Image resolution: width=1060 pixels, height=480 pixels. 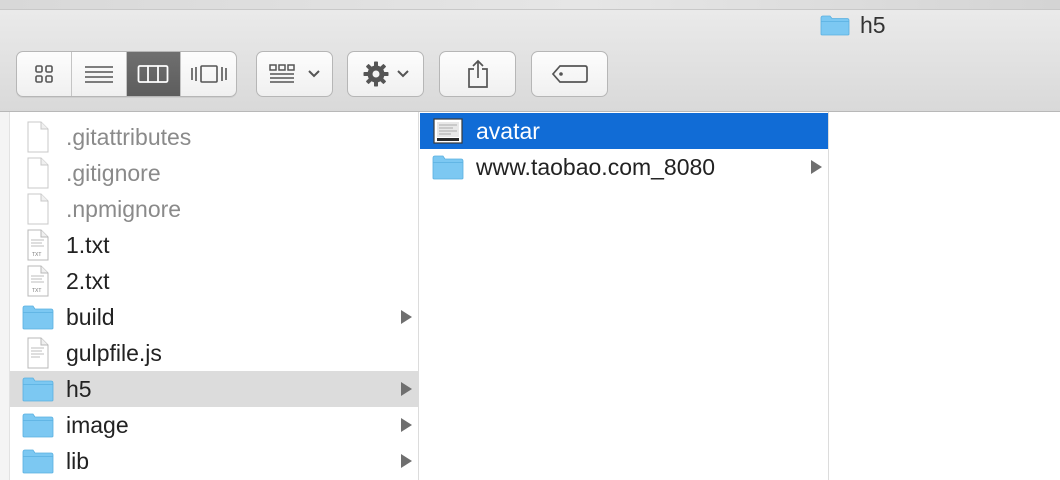 What do you see at coordinates (214, 137) in the screenshot?
I see `list-item: .gitattributes` at bounding box center [214, 137].